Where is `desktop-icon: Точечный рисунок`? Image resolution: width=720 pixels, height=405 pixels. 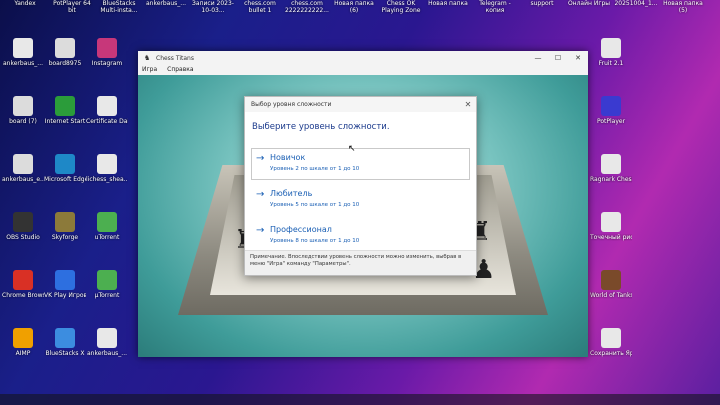 desktop-icon: Точечный рисунок is located at coordinates (611, 226).